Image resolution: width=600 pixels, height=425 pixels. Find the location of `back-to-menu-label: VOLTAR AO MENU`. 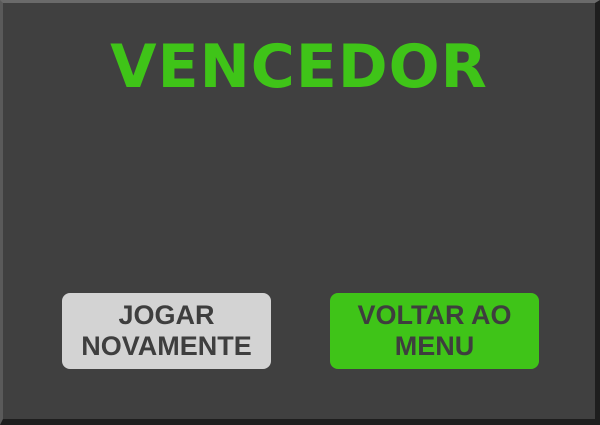

back-to-menu-label: VOLTAR AO MENU is located at coordinates (434, 330).